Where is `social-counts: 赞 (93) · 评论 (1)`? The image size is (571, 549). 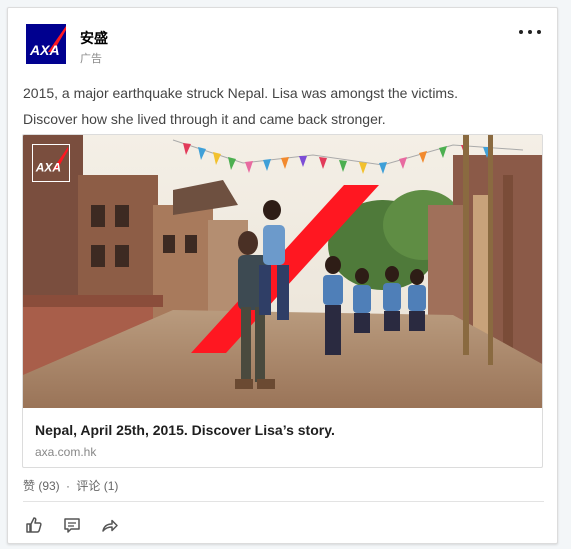 social-counts: 赞 (93) · 评论 (1) is located at coordinates (70, 485).